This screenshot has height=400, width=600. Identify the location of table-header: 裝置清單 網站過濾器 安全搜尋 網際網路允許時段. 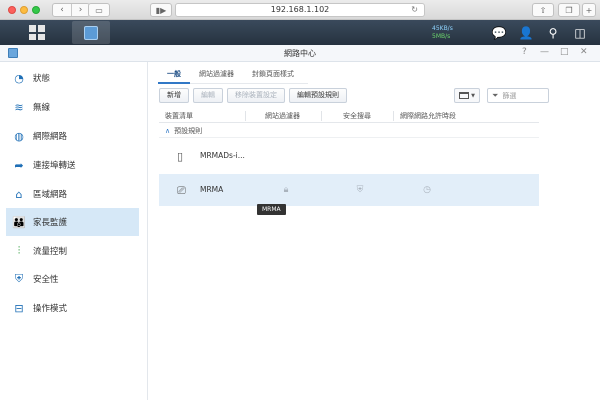
(349, 116).